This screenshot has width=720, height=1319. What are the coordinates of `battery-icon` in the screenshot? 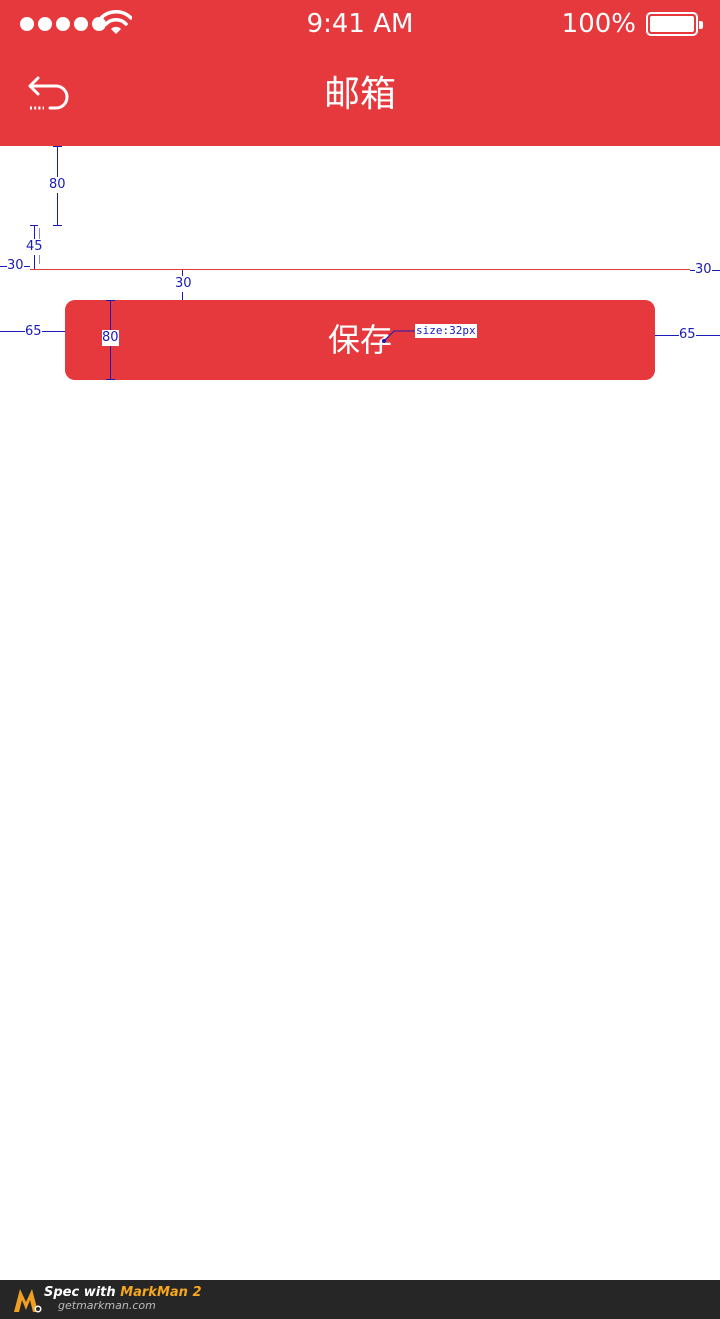 It's located at (674, 24).